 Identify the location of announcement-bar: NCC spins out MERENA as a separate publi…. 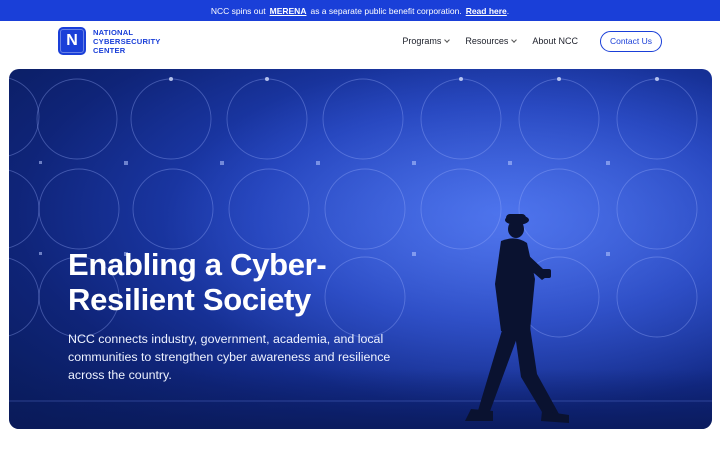
(360, 10).